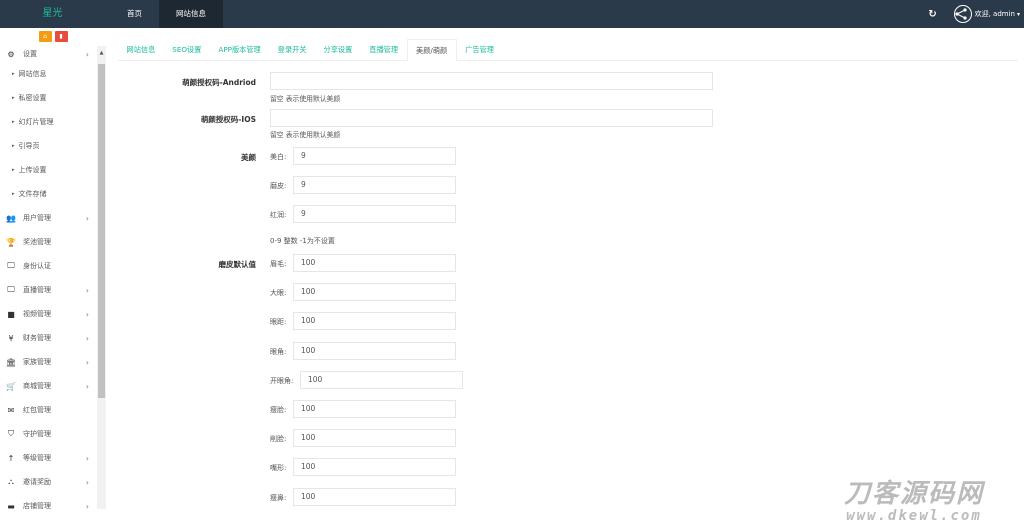 The width and height of the screenshot is (1024, 524). Describe the element at coordinates (48, 170) in the screenshot. I see `sidebar-item: ▸ 上传设置` at that location.